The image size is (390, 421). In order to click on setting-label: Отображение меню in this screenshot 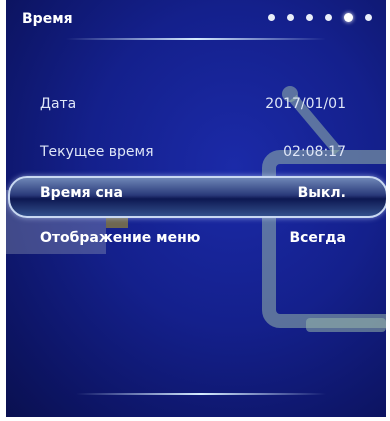, I will do `click(120, 238)`.